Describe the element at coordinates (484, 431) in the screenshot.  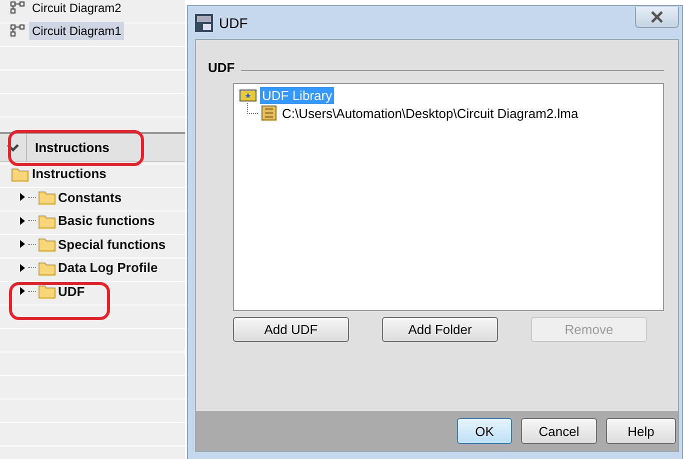
I see `dialog-button: OK` at that location.